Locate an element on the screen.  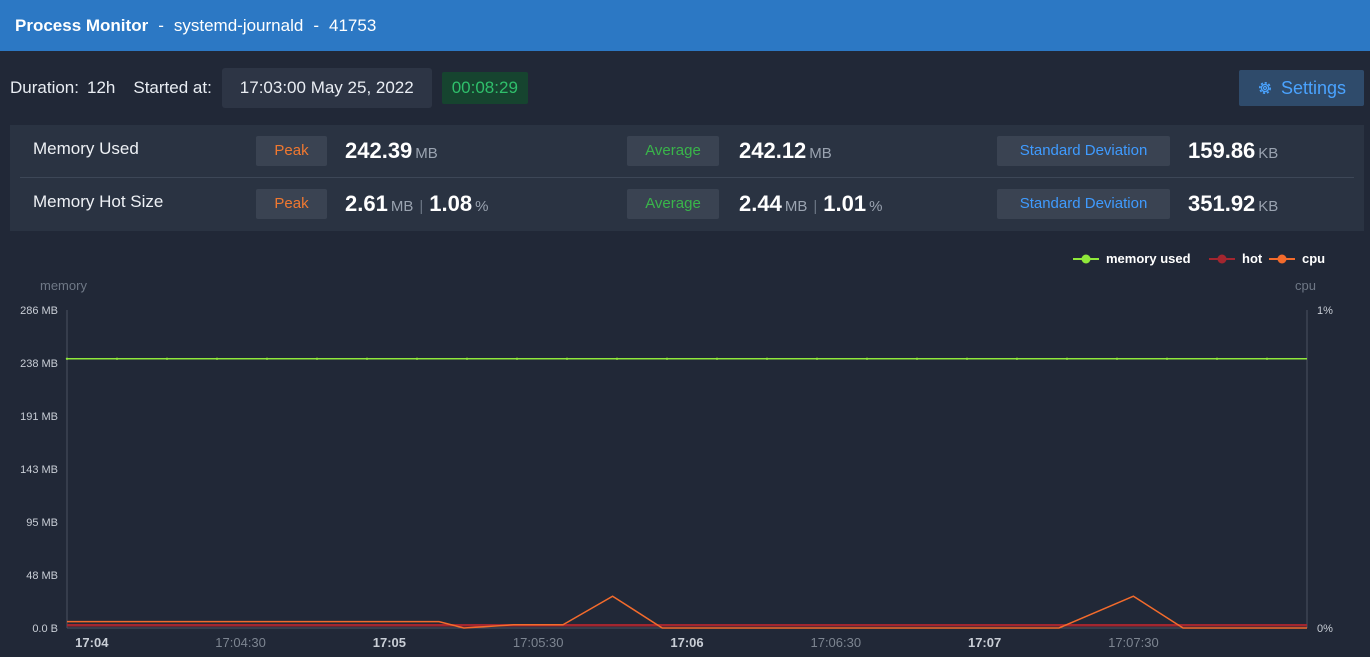
peak-value: 242.39 MB is located at coordinates (391, 151).